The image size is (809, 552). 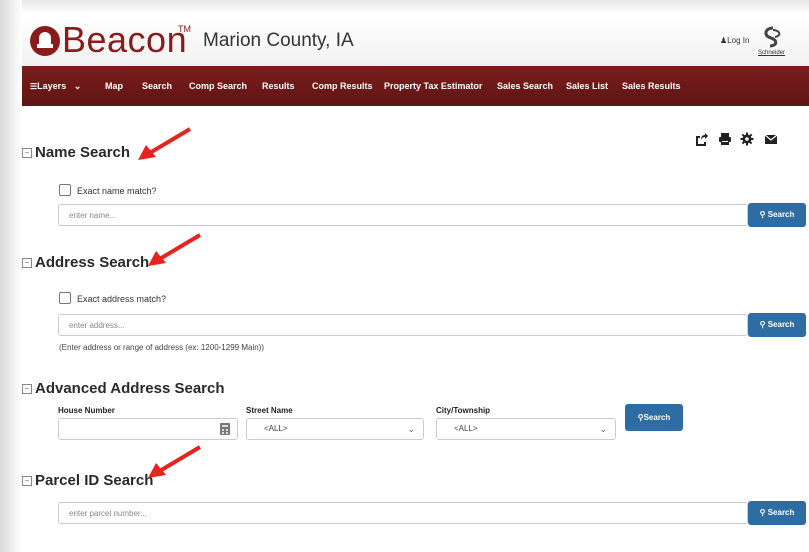 I want to click on nav-search: Search, so click(x=157, y=86).